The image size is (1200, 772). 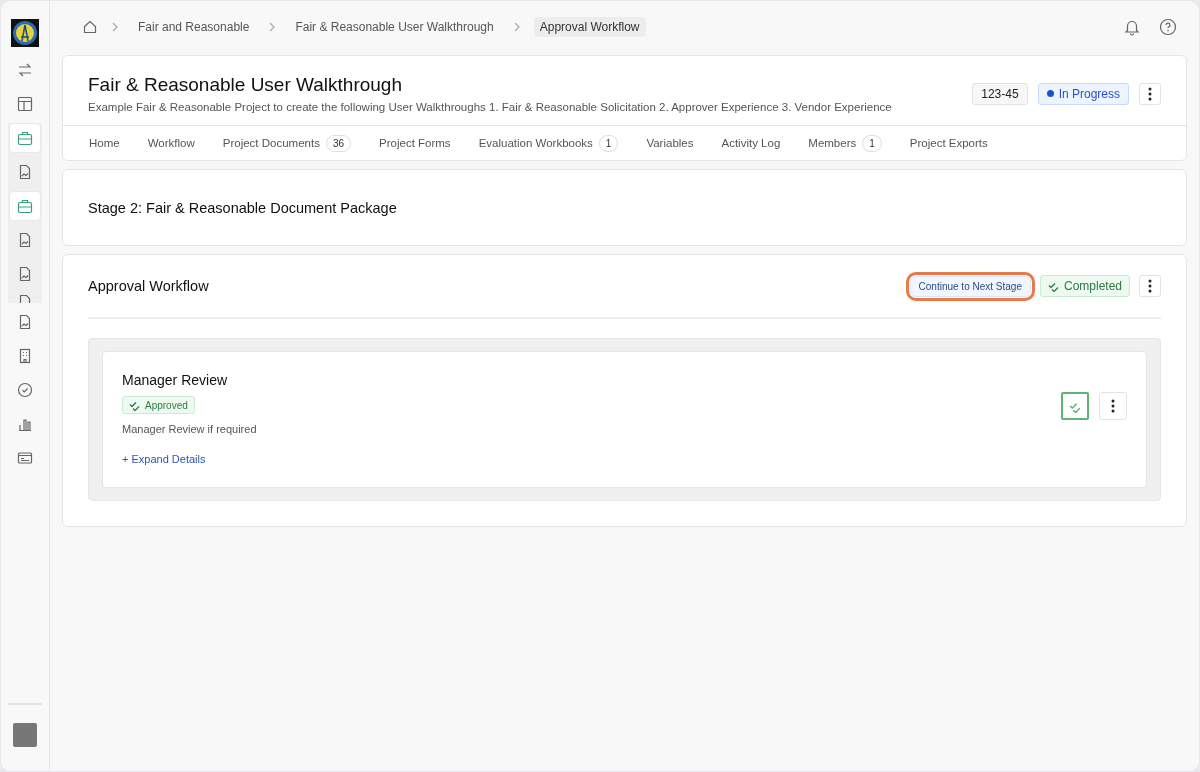 I want to click on tab: Project Documents 36, so click(x=287, y=143).